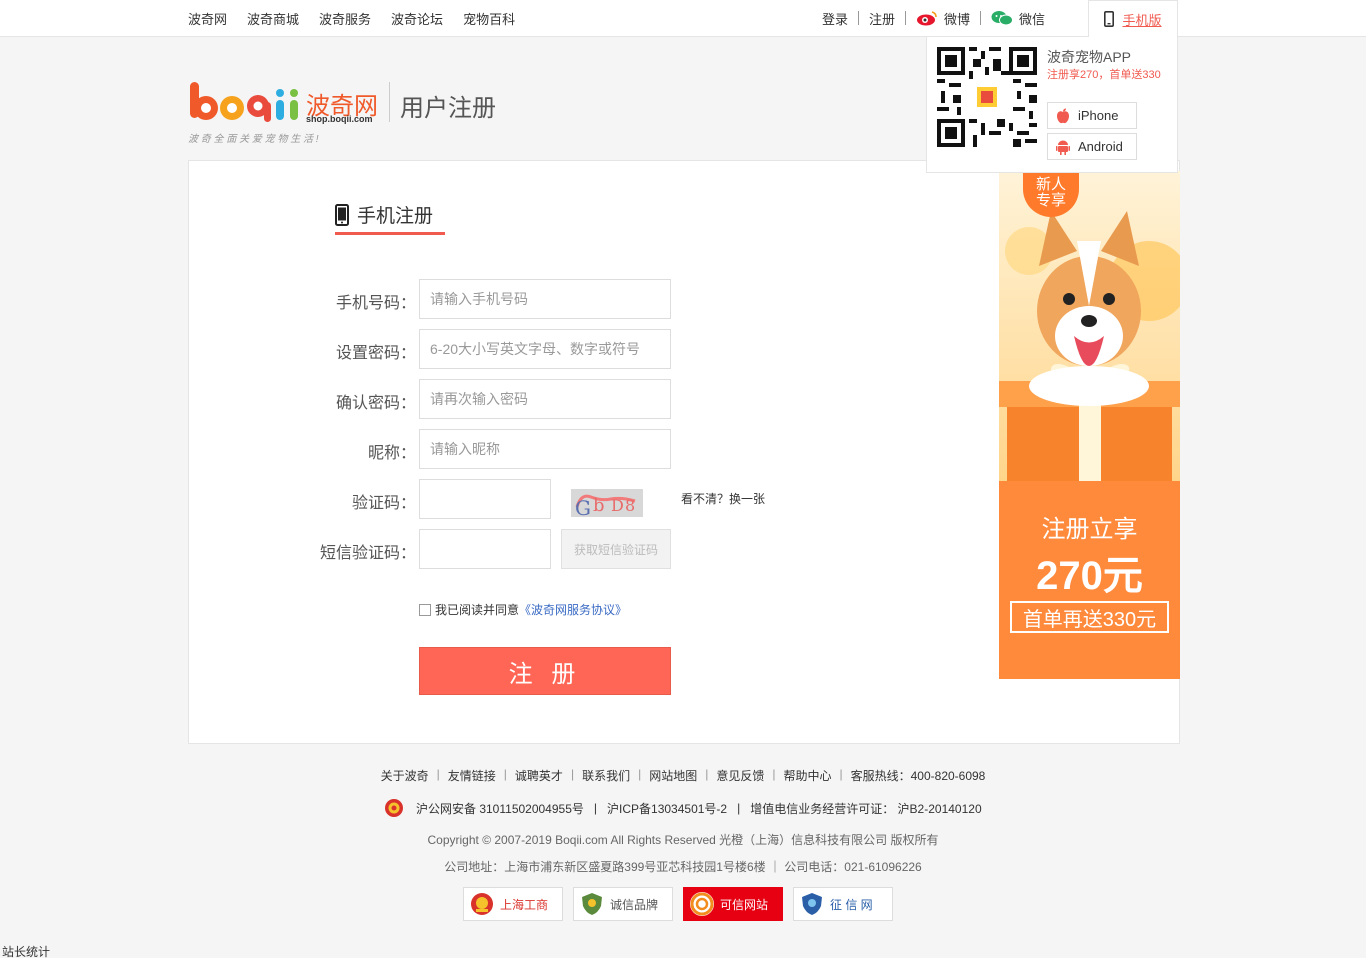 The width and height of the screenshot is (1366, 958). What do you see at coordinates (485, 499) in the screenshot?
I see `captcha-input` at bounding box center [485, 499].